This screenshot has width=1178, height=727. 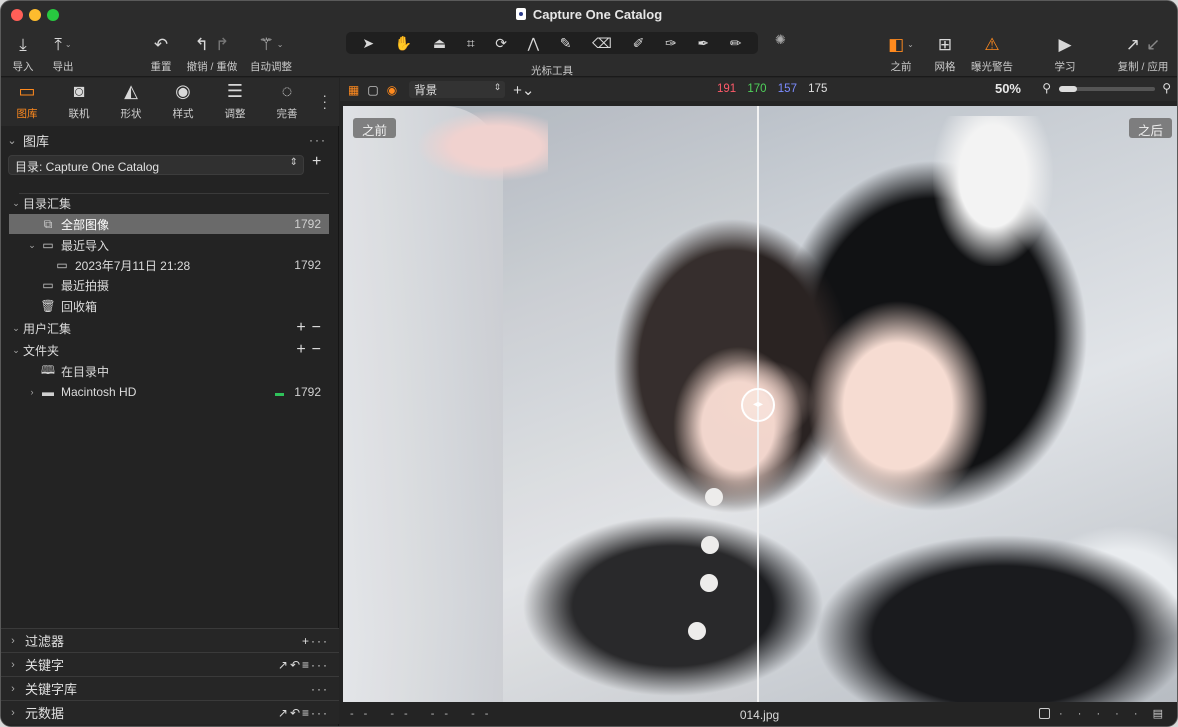 What do you see at coordinates (169, 371) in the screenshot?
I see `in-catalog-item: 🕮 在目录中` at bounding box center [169, 371].